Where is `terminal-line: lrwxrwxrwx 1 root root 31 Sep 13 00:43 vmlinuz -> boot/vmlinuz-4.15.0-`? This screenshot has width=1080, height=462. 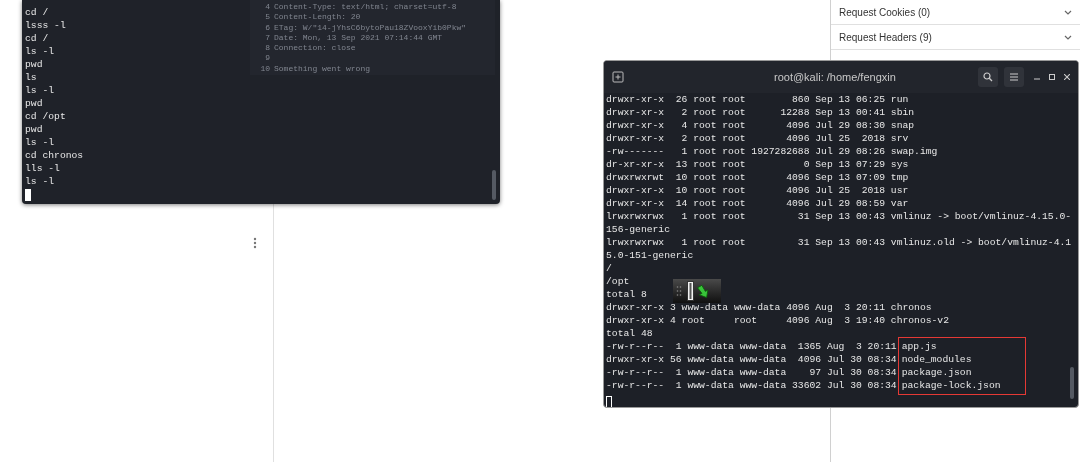
terminal-line: lrwxrwxrwx 1 root root 31 Sep 13 00:43 vmlinuz -> boot/vmlinuz-4.15.0- is located at coordinates (839, 216).